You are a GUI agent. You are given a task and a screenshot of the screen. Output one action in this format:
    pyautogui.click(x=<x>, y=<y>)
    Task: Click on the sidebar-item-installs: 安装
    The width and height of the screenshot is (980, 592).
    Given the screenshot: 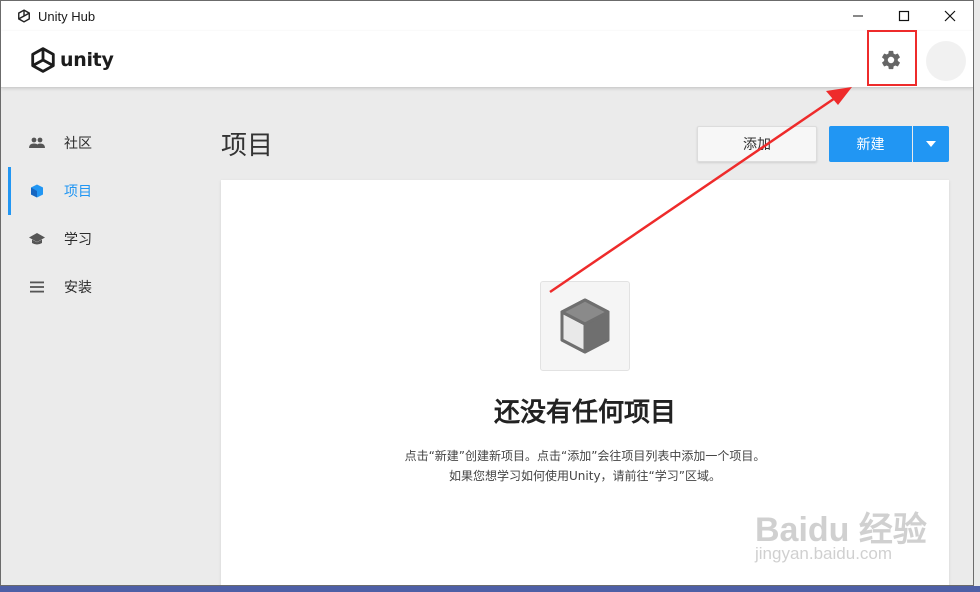 What is the action you would take?
    pyautogui.click(x=101, y=287)
    